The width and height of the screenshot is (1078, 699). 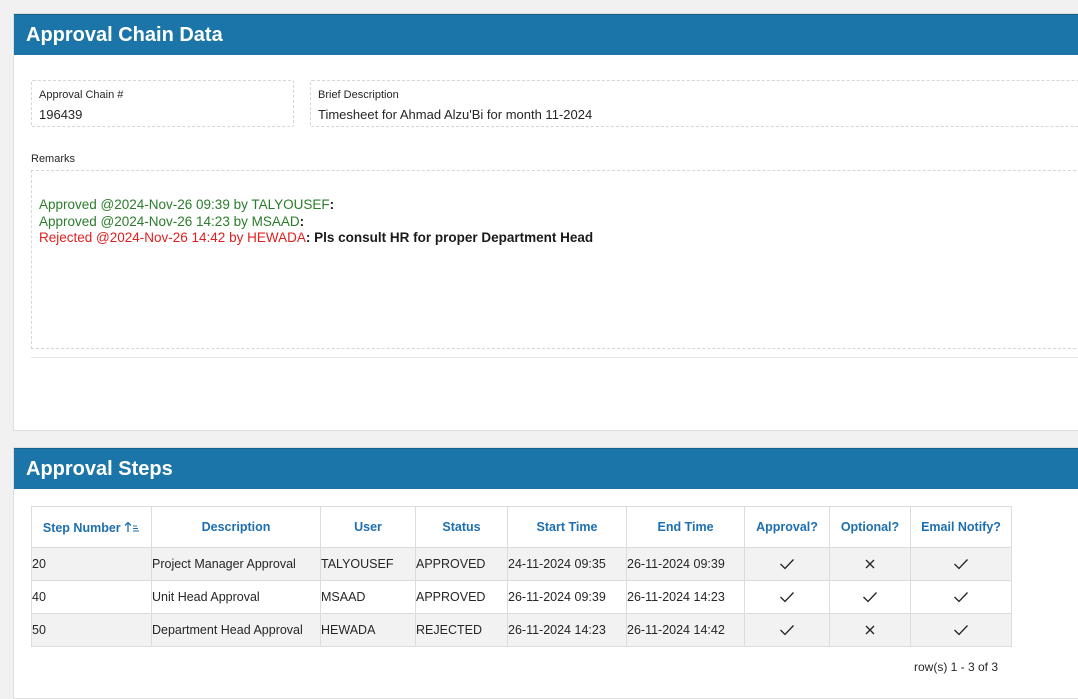 What do you see at coordinates (236, 527) in the screenshot?
I see `column-header-description: Description` at bounding box center [236, 527].